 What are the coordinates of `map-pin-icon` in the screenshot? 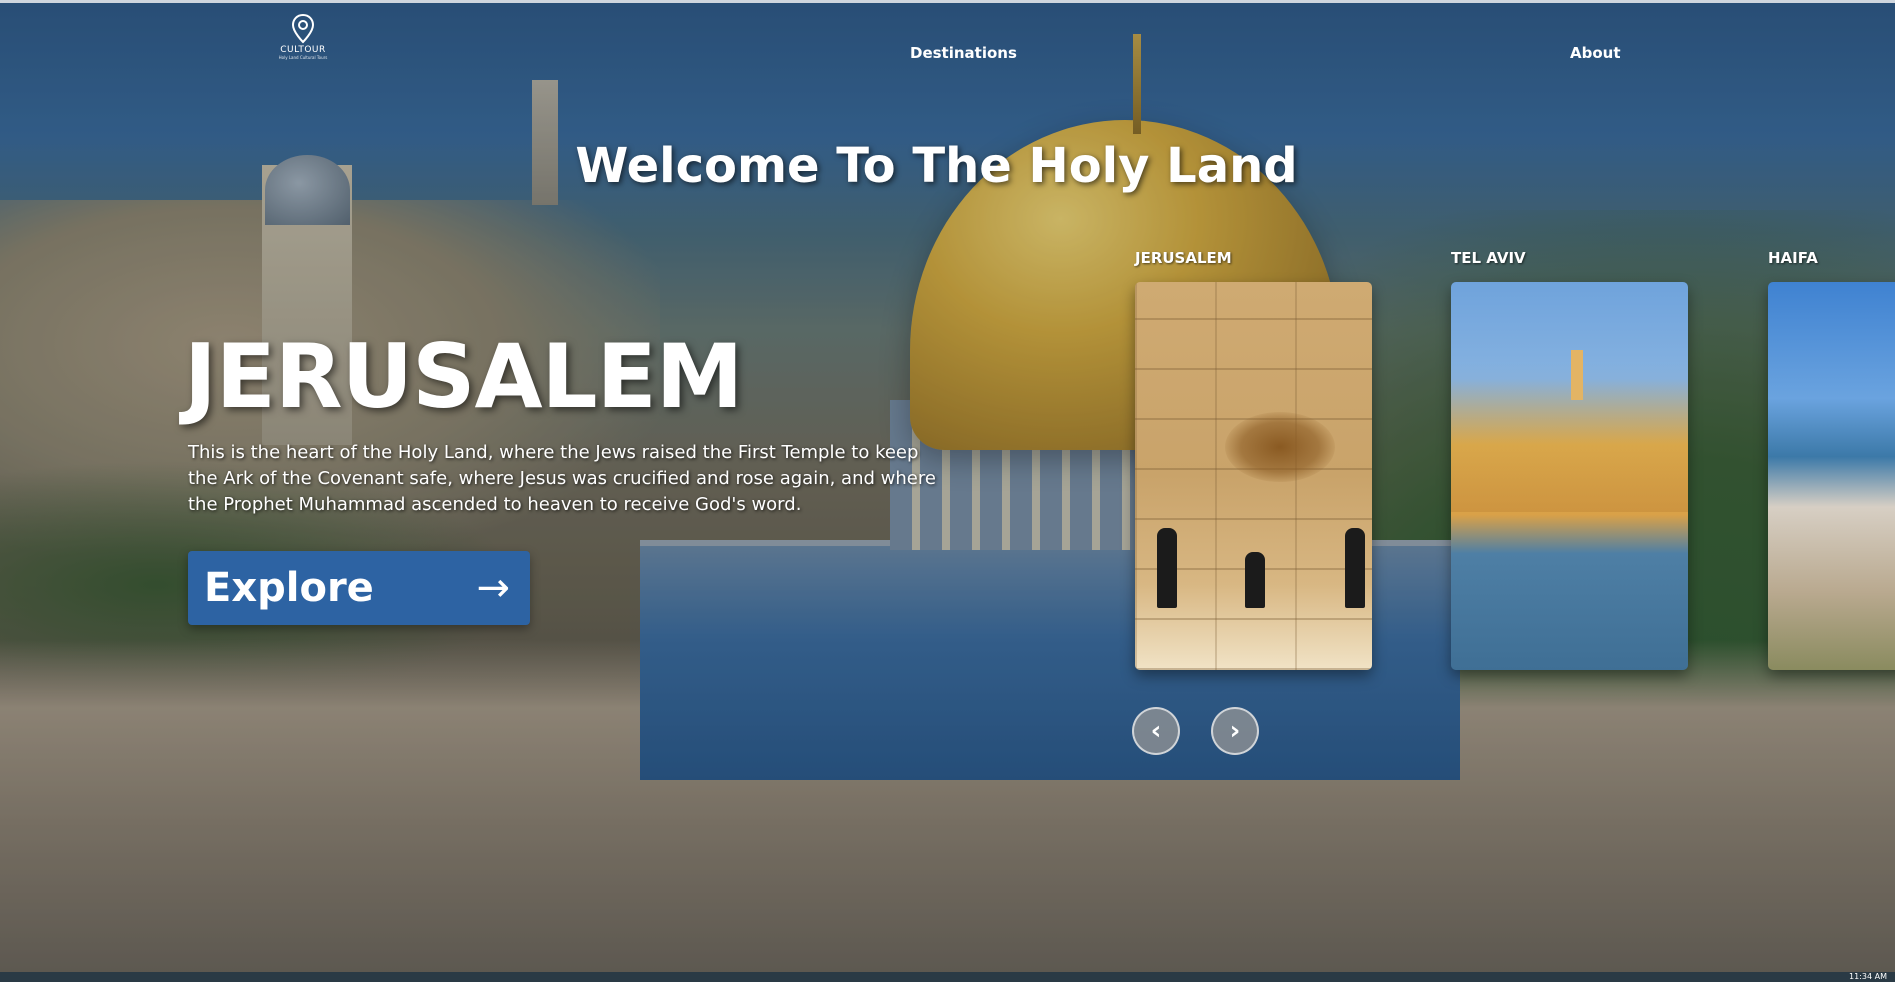 It's located at (303, 29).